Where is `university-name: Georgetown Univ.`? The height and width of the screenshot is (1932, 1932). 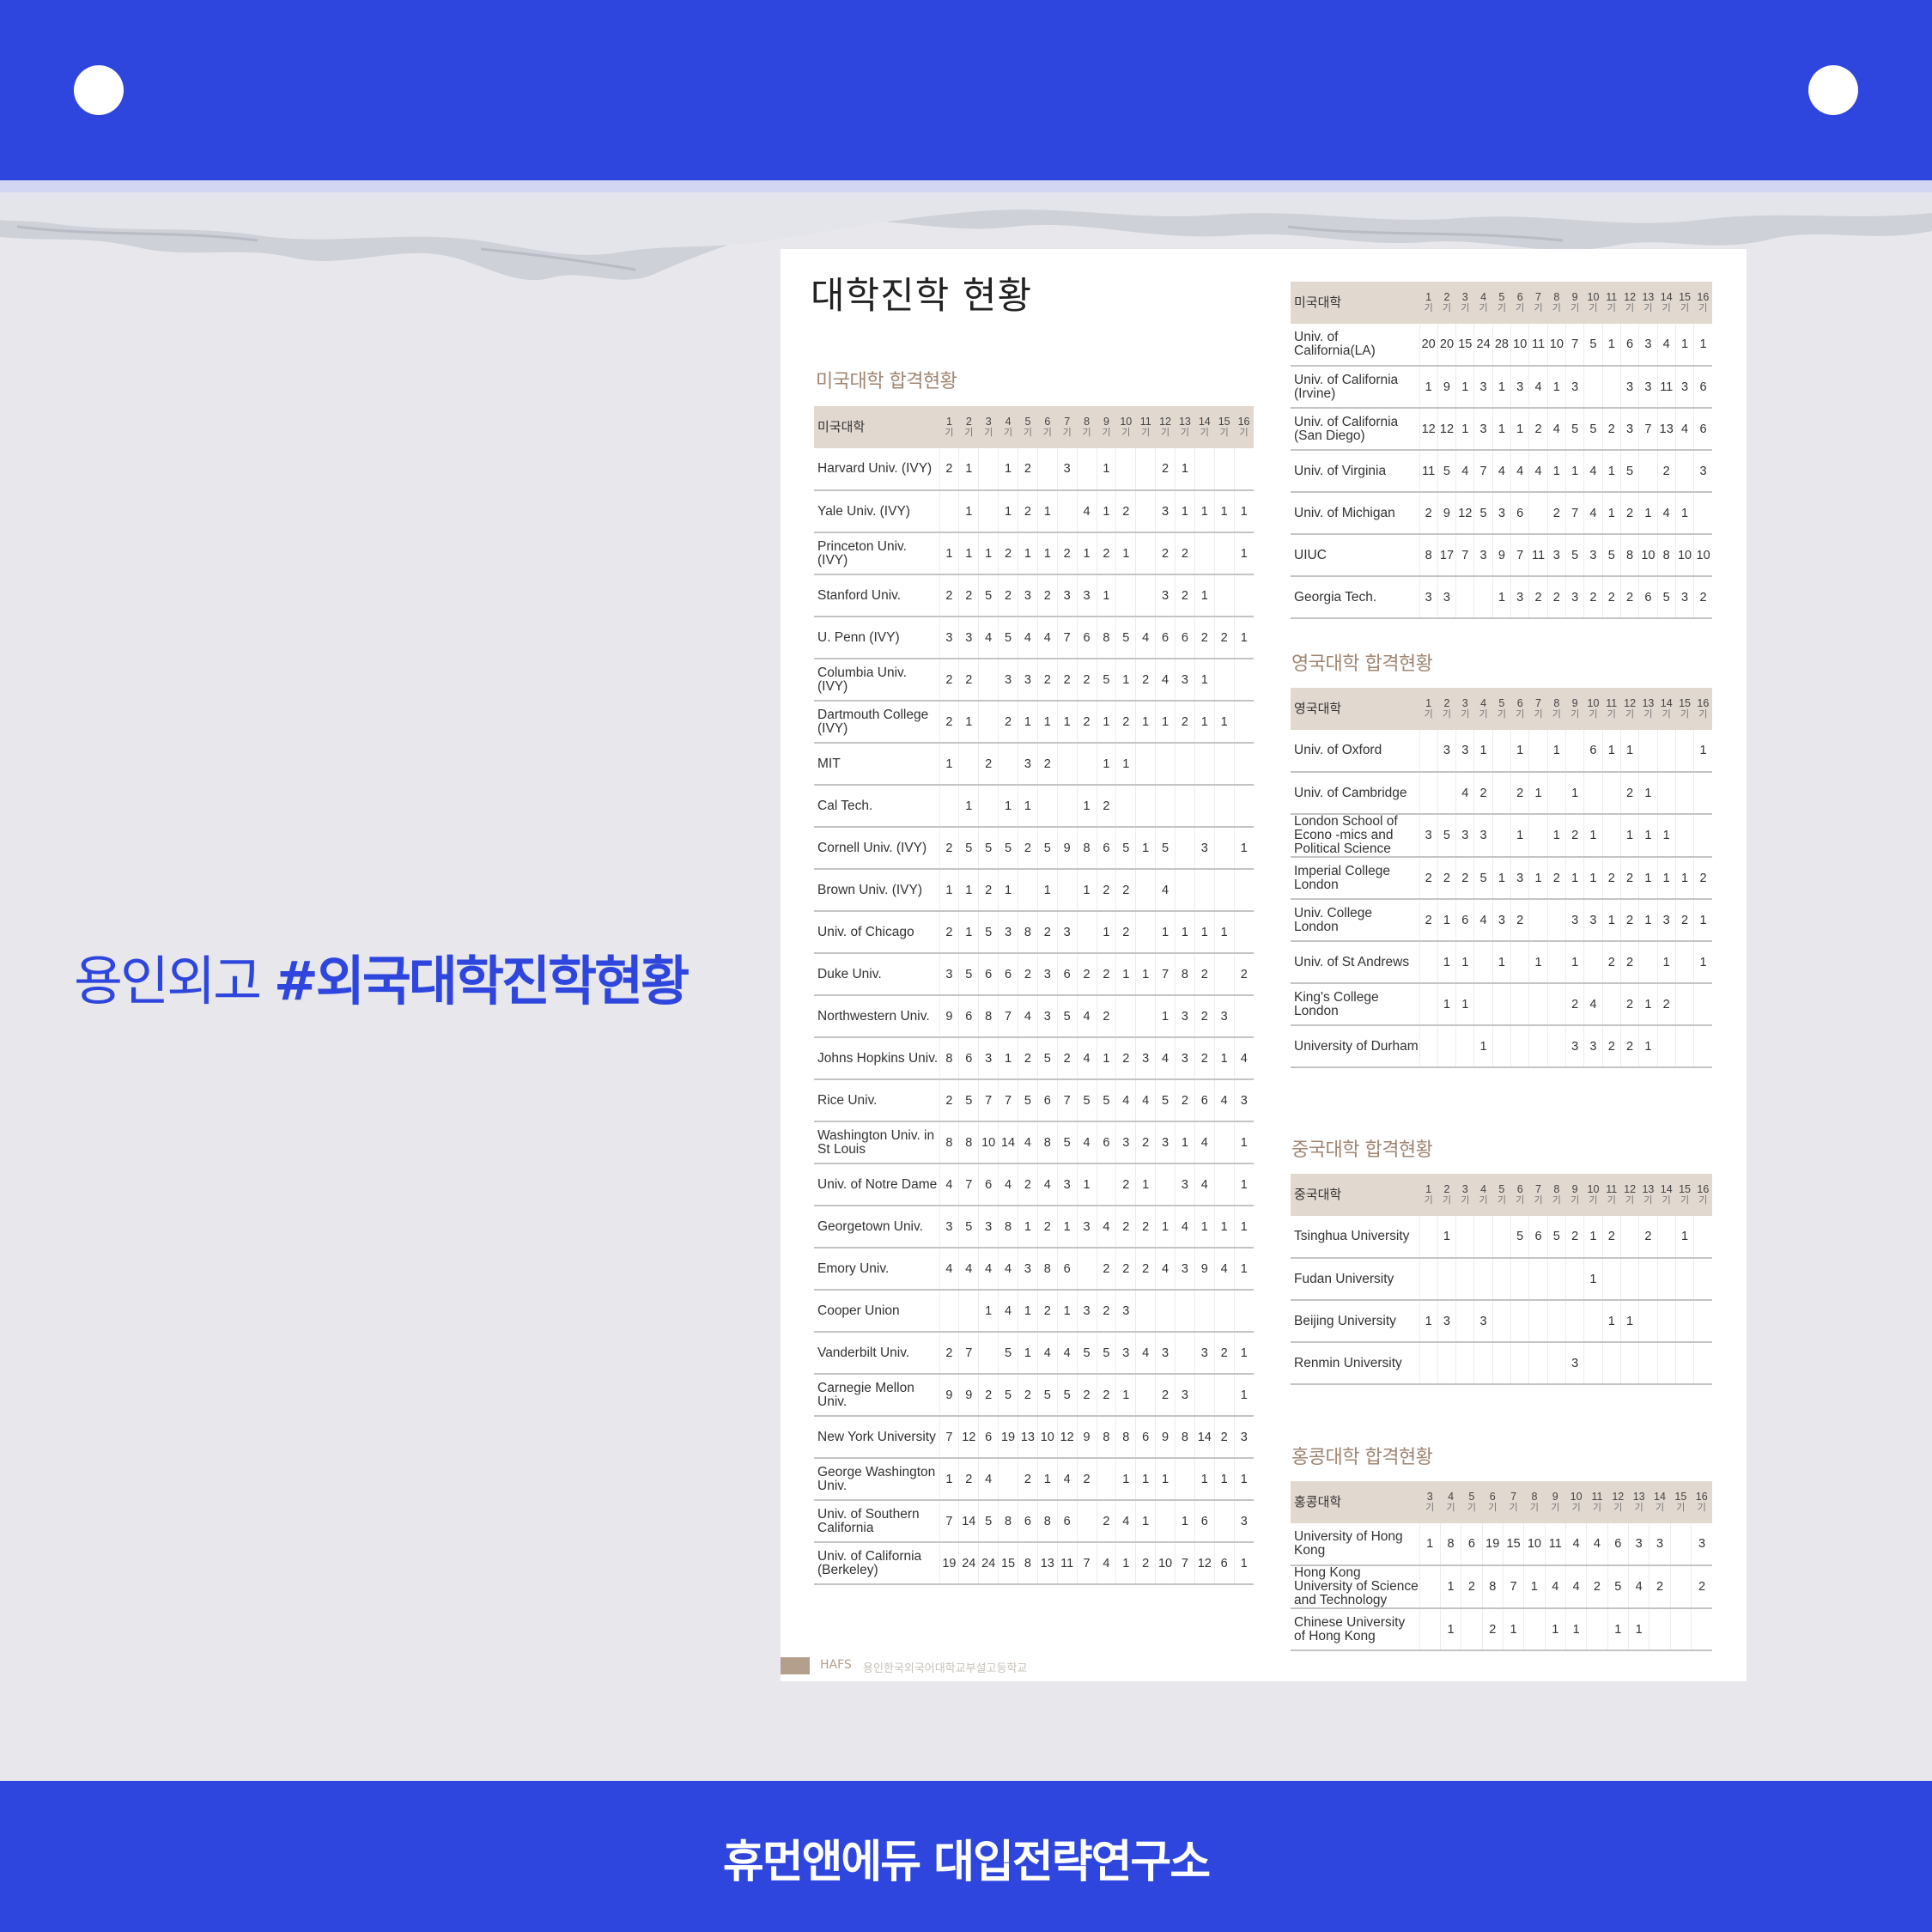 university-name: Georgetown Univ. is located at coordinates (876, 1228).